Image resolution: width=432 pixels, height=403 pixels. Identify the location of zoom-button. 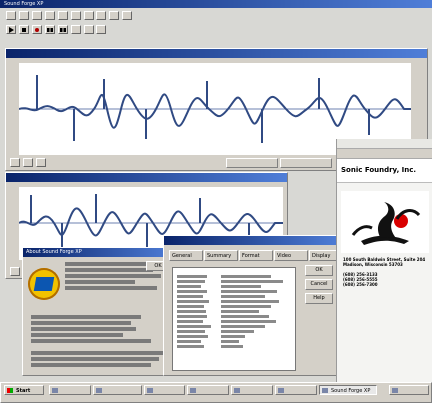
(114, 15).